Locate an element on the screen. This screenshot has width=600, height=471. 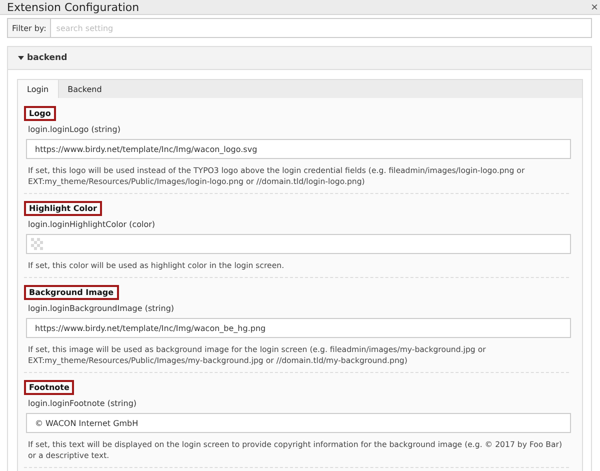
setting-label: Background Image is located at coordinates (71, 292).